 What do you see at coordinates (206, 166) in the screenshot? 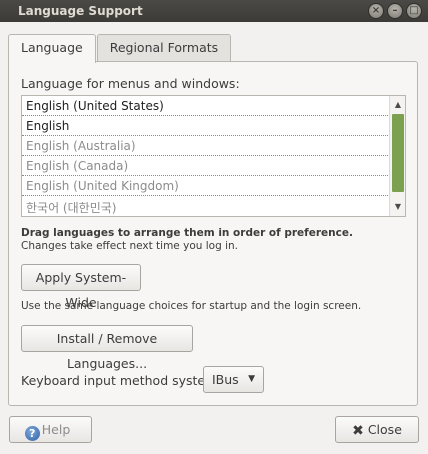
I see `list-item: English (Canada)` at bounding box center [206, 166].